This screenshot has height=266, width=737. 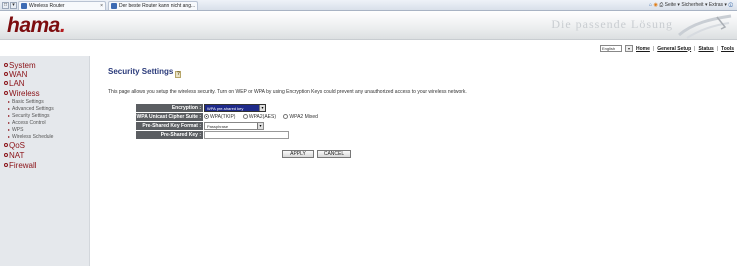 I want to click on sidebar-subitem-wps: ▸ WPS, so click(x=15, y=130).